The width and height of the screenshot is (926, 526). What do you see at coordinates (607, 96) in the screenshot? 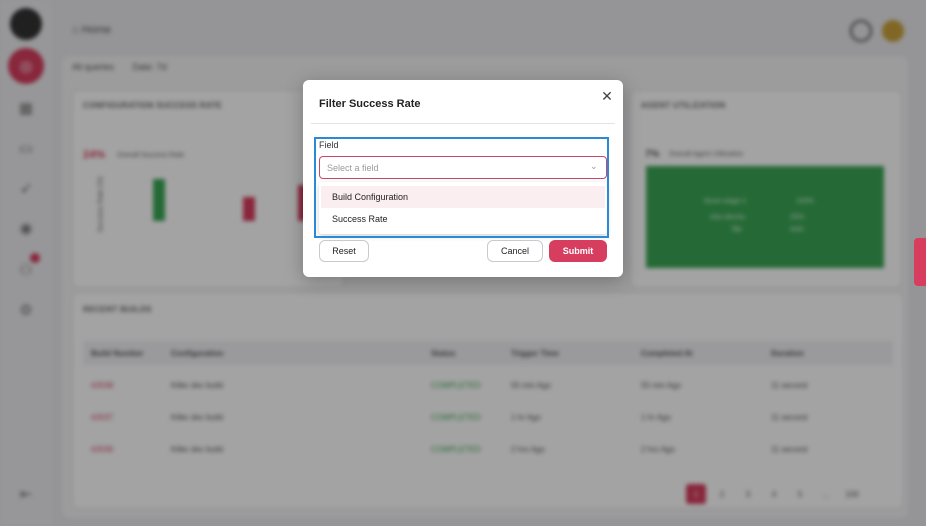
I see `close-icon: ✕` at bounding box center [607, 96].